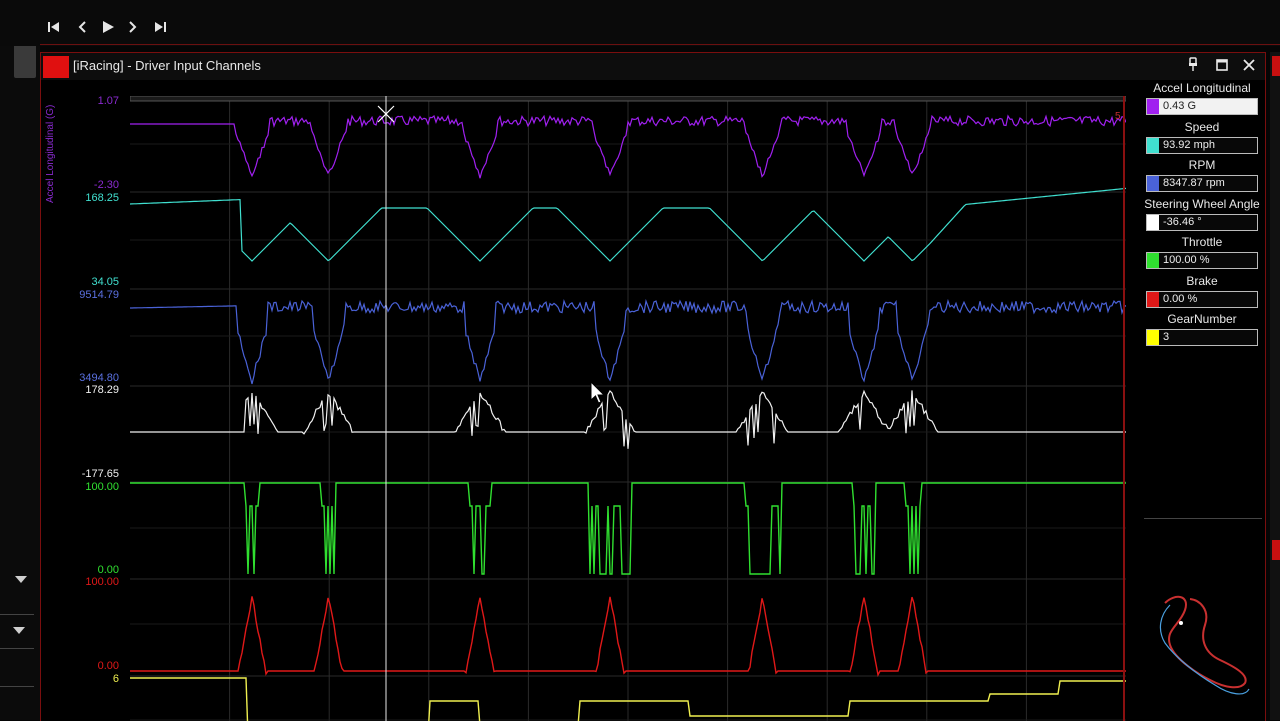 This screenshot has height=721, width=1280. I want to click on legend-value: 3, so click(1166, 337).